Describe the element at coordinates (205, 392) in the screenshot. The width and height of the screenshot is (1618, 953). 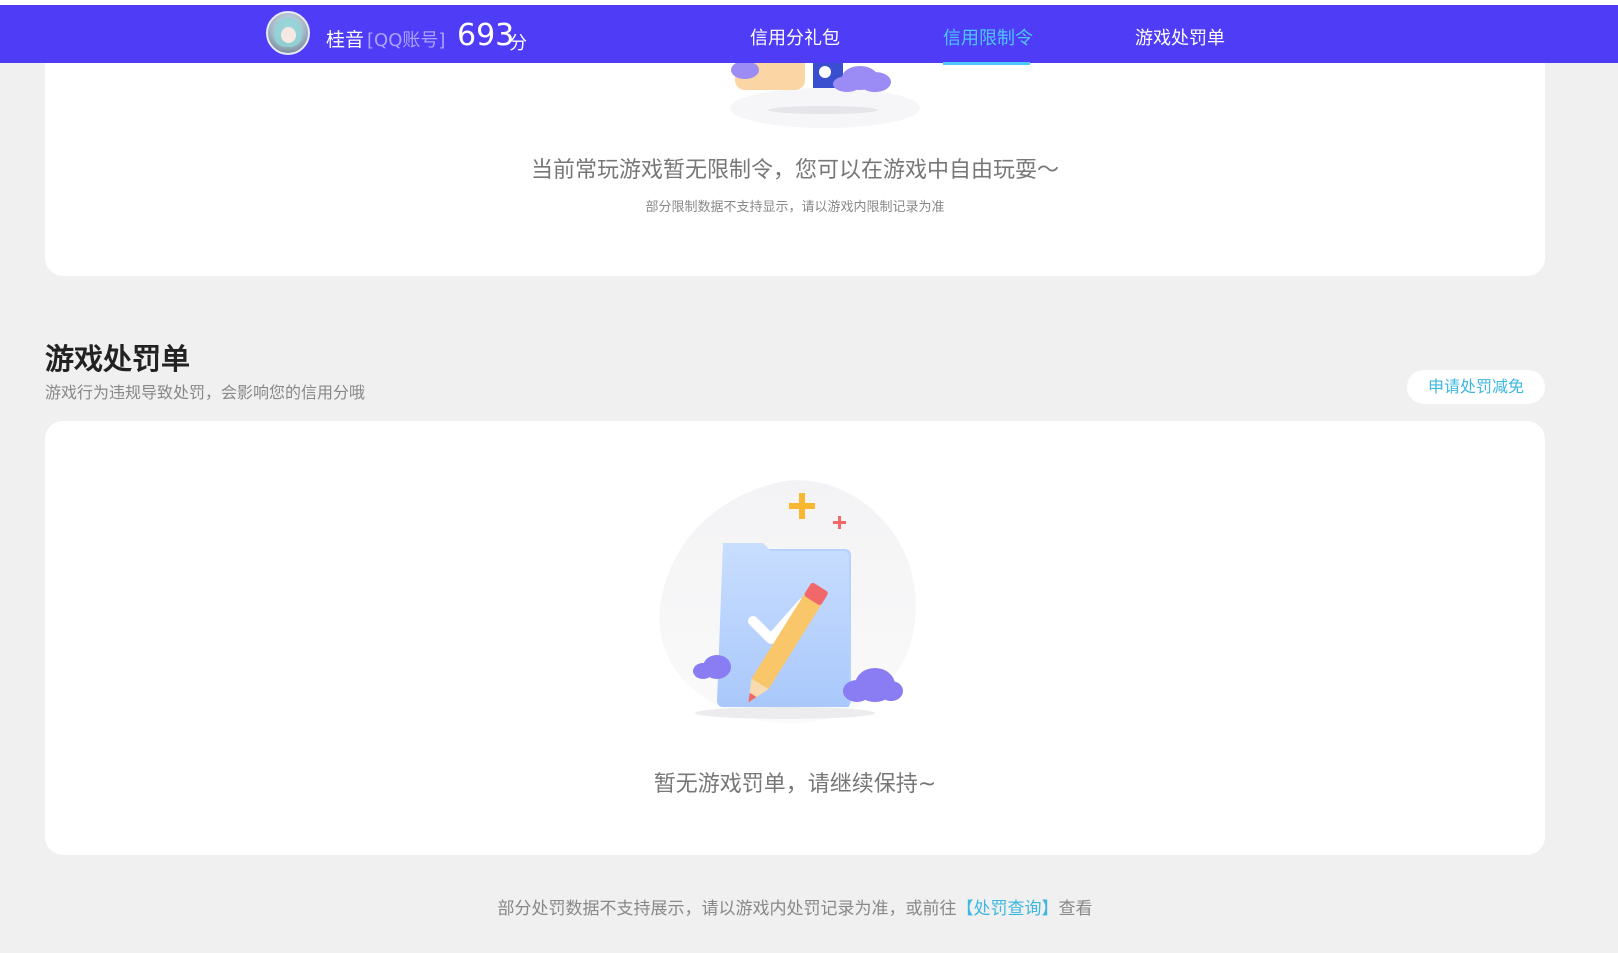
I see `penalty-section-subtitle: 游戏行为违规导致处罚，会影响您的信用分哦` at that location.